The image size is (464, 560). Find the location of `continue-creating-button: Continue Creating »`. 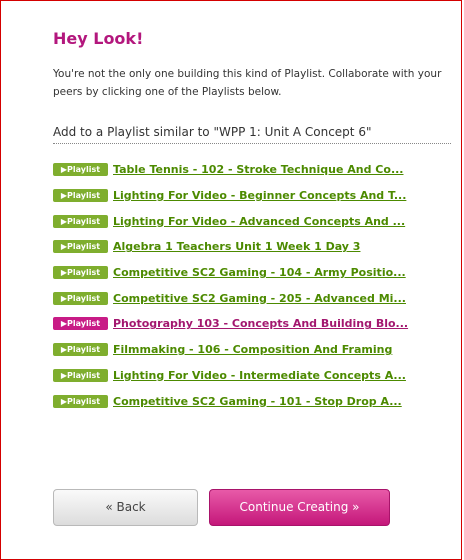

continue-creating-button: Continue Creating » is located at coordinates (299, 507).